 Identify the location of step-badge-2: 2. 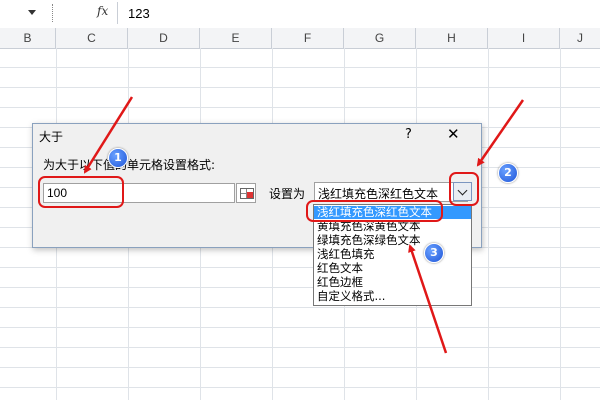
(508, 173).